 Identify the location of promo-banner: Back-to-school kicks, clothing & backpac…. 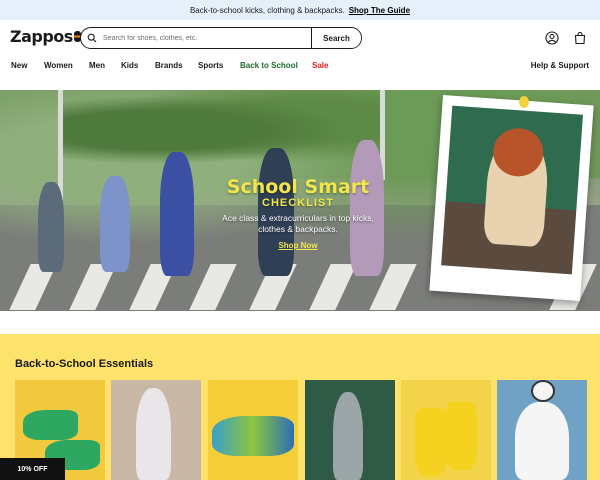
(300, 10).